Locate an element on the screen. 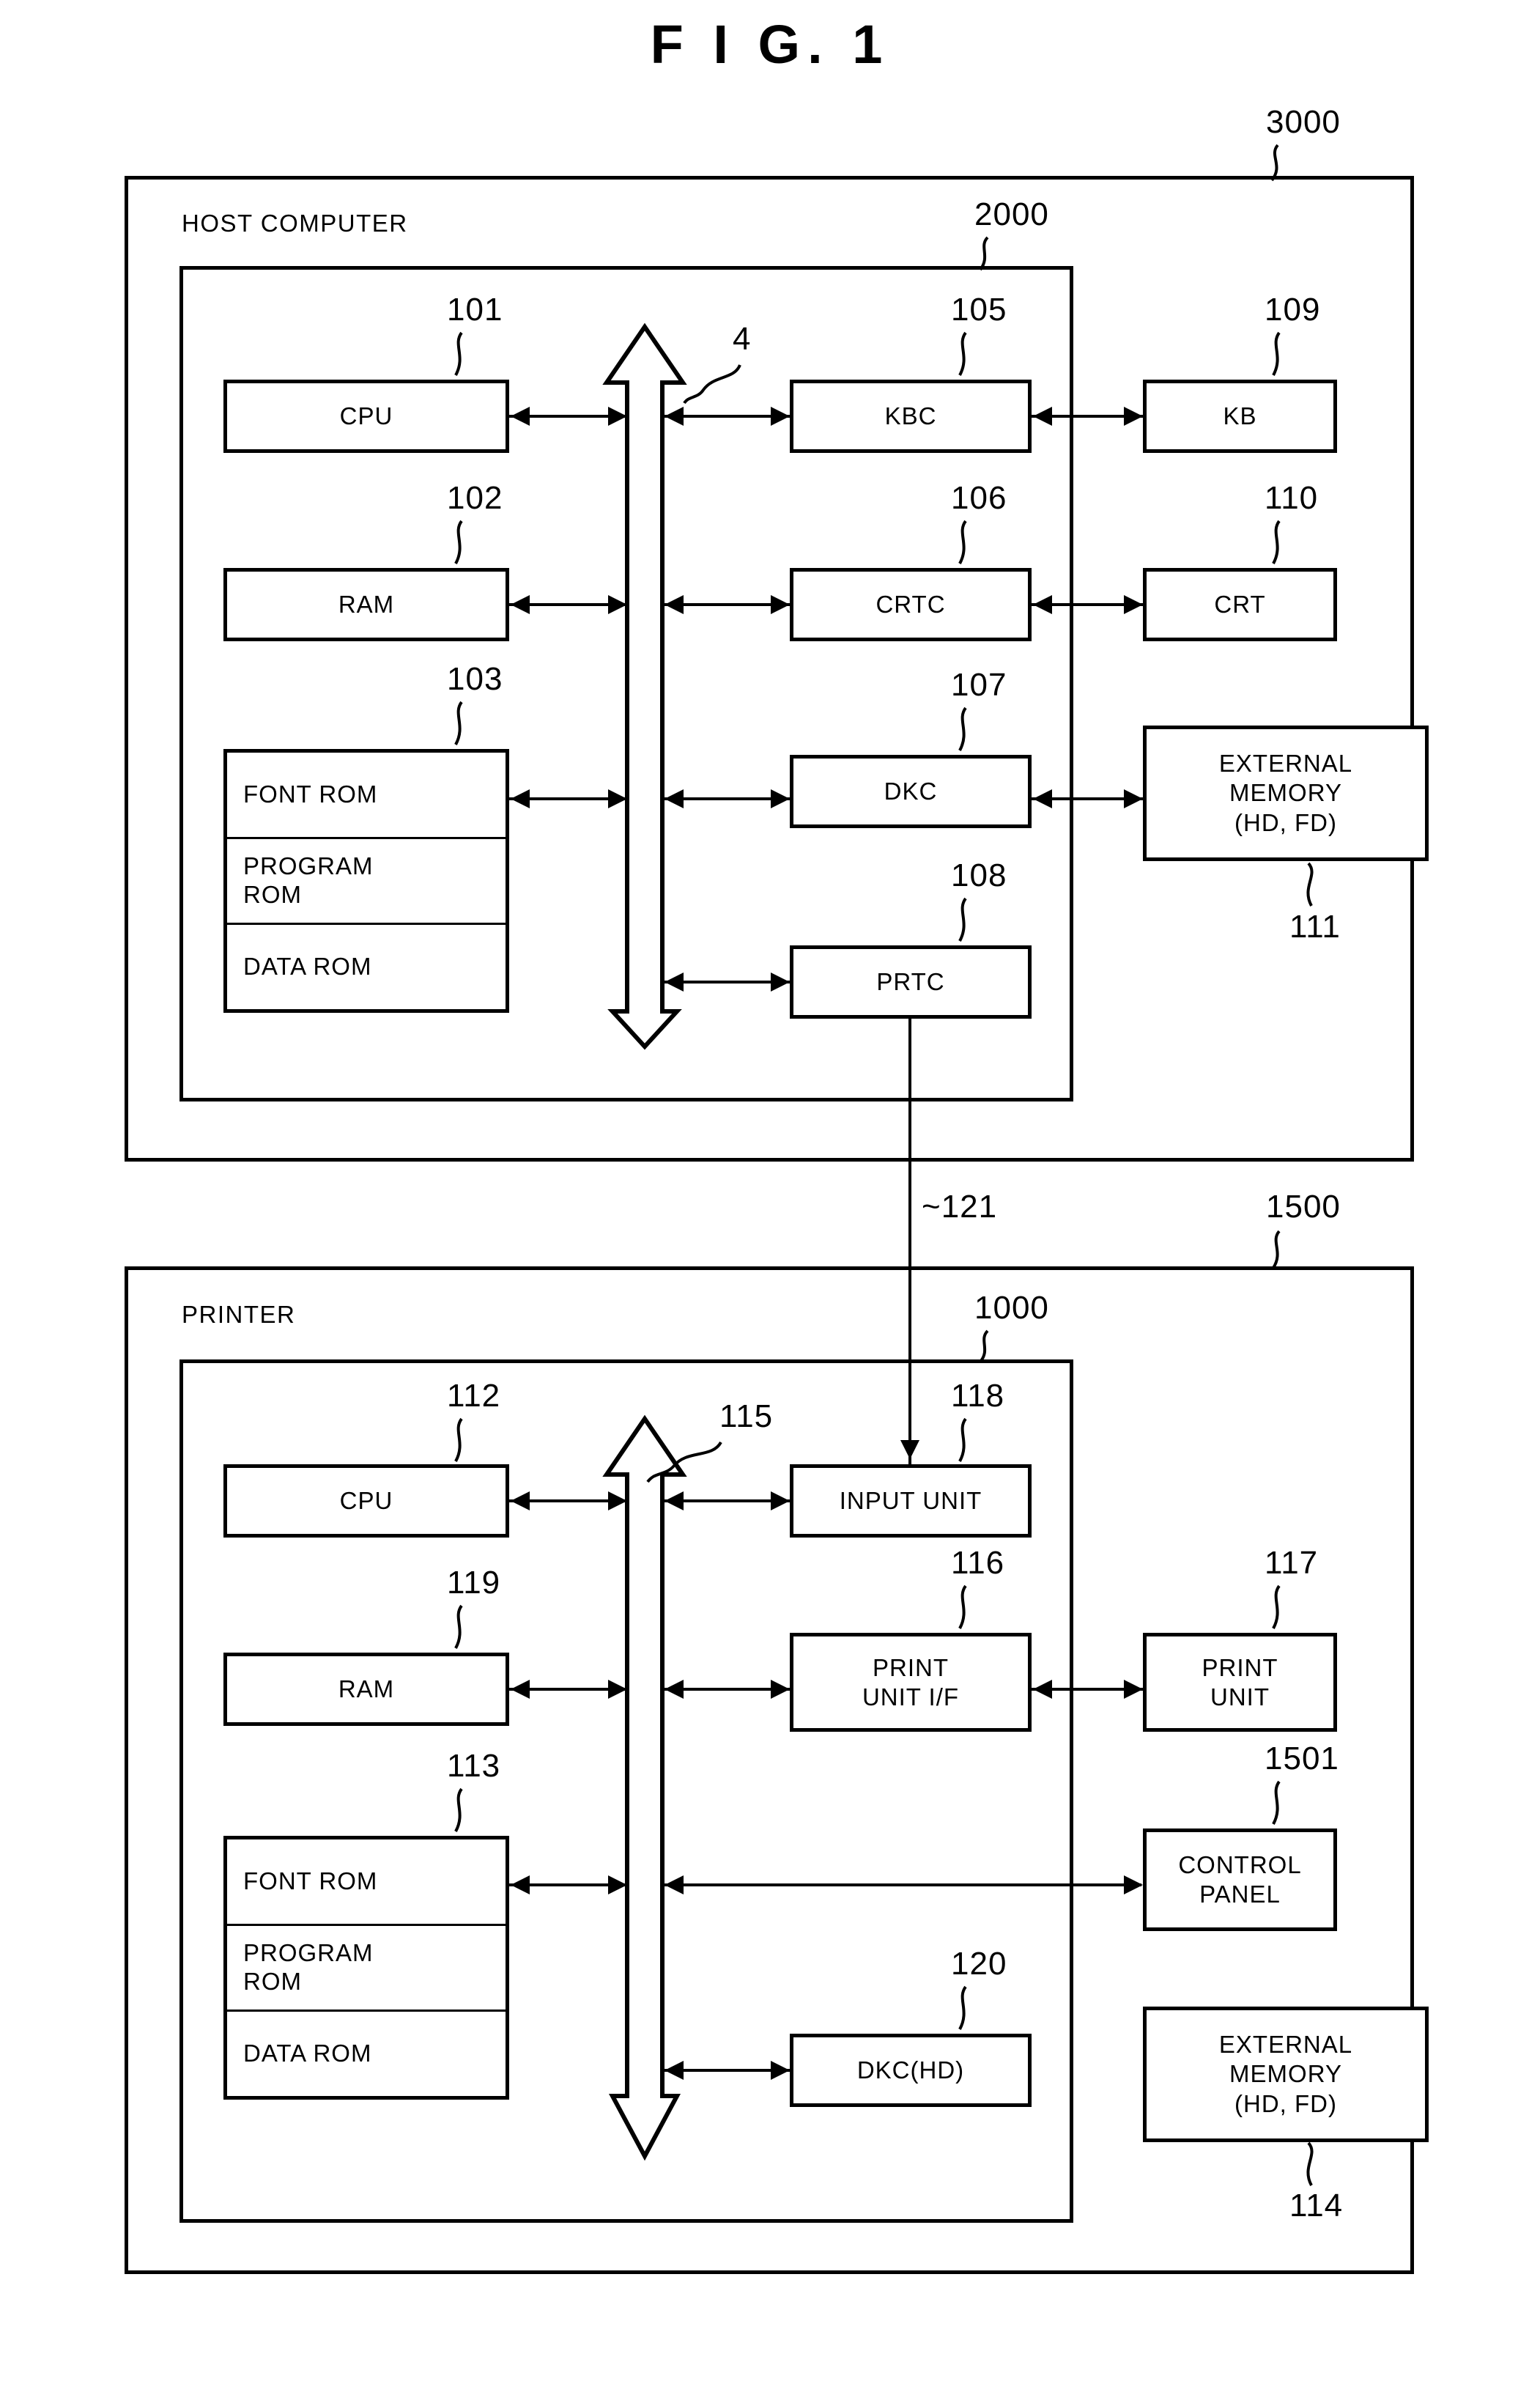  host-prtc-label: PRTC is located at coordinates (910, 981).